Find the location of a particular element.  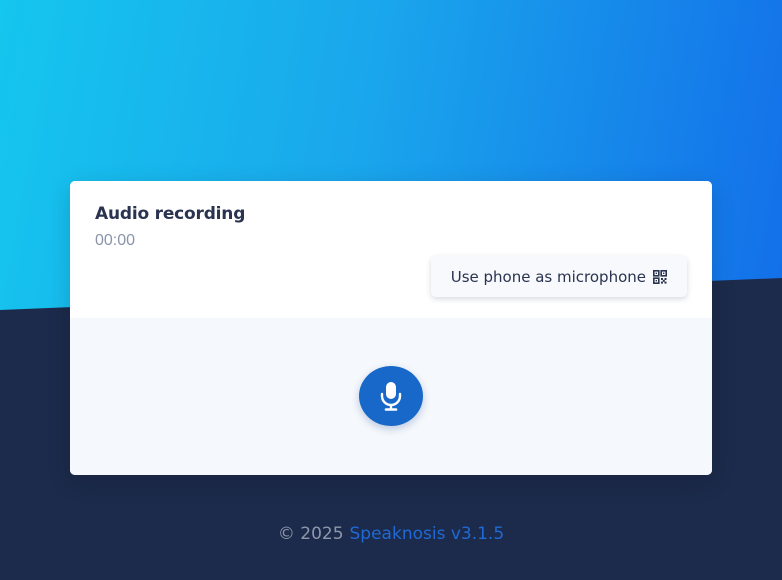

record-button is located at coordinates (391, 396).